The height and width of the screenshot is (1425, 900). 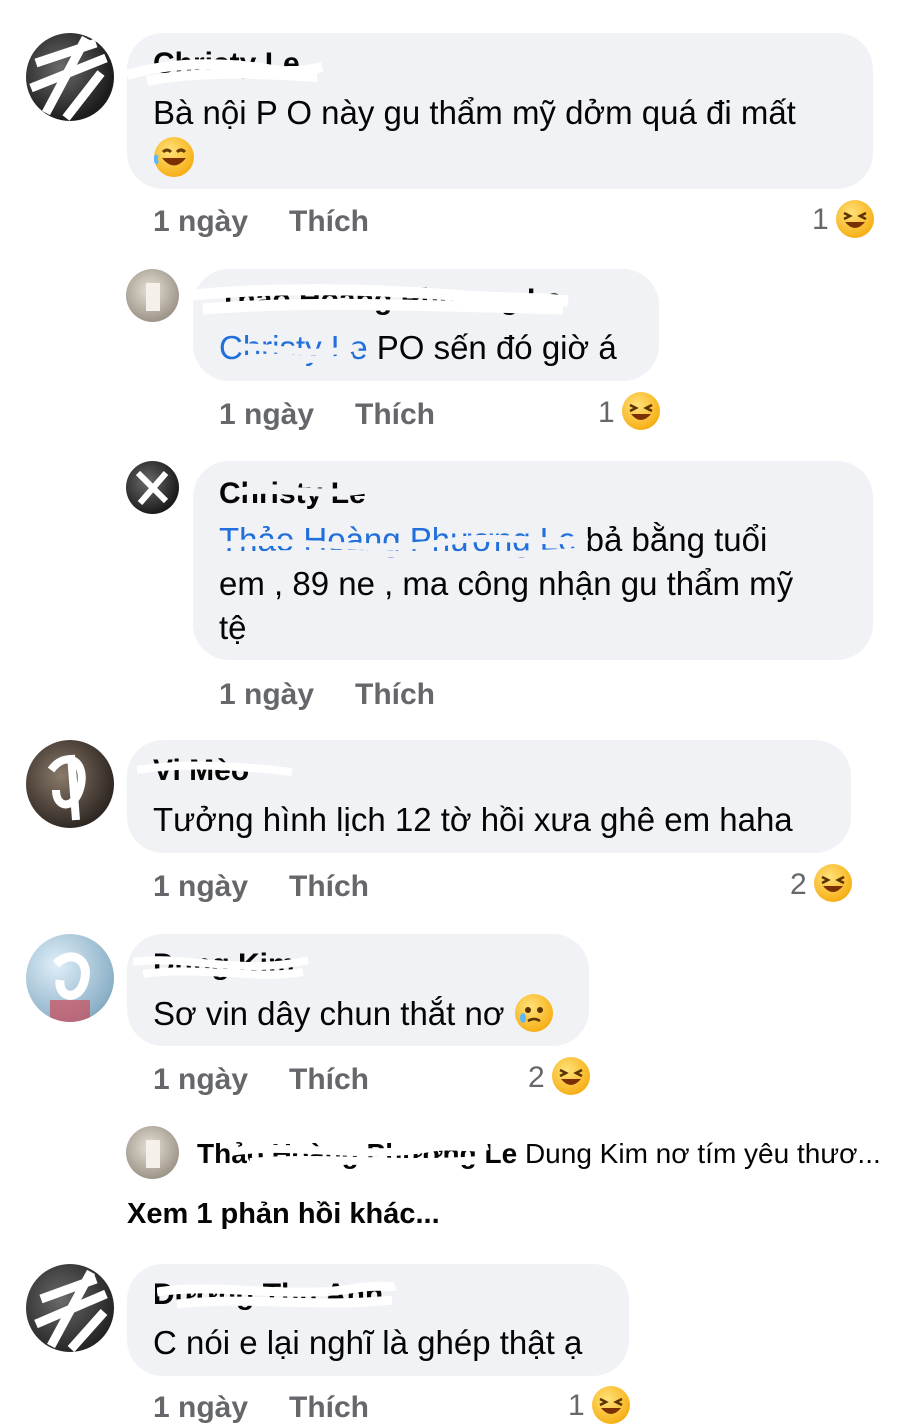 What do you see at coordinates (329, 1013) in the screenshot?
I see `comment-text: Sơ vin dây chun thắt nơ` at bounding box center [329, 1013].